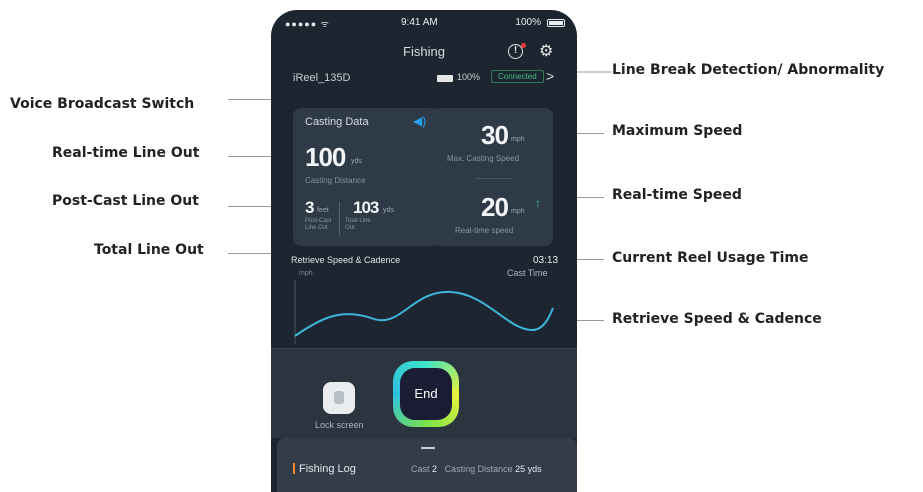  What do you see at coordinates (538, 203) in the screenshot?
I see `arrow-up-icon: ↑` at bounding box center [538, 203].